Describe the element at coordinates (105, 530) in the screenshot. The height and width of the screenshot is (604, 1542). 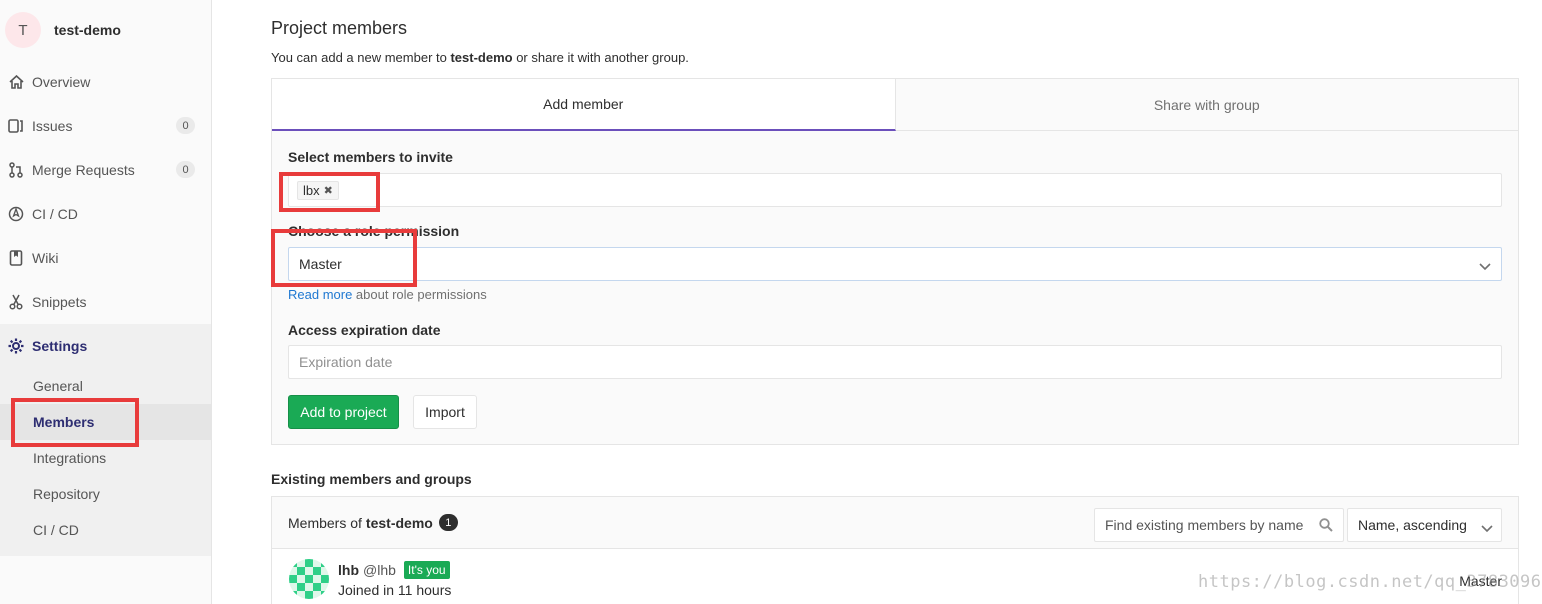
I see `settings-sub-ci-cd: CI / CD` at that location.